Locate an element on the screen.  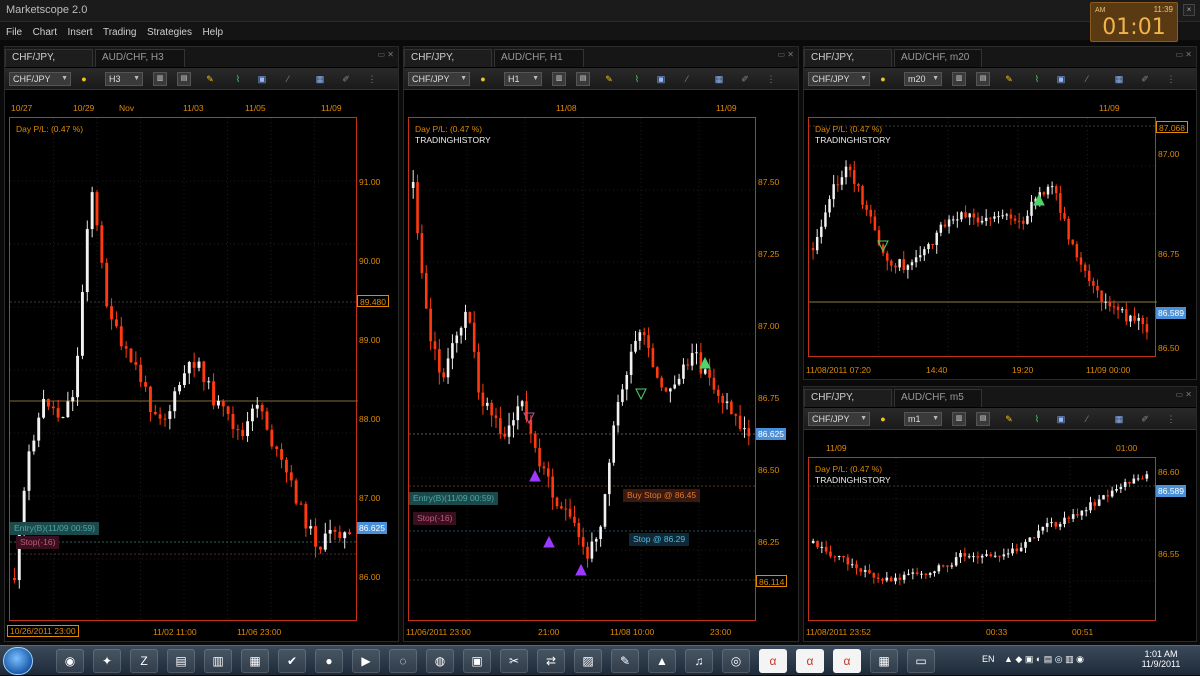
tray-clock: 1:01 AM 11/9/2011 is located at coordinates (1161, 659).